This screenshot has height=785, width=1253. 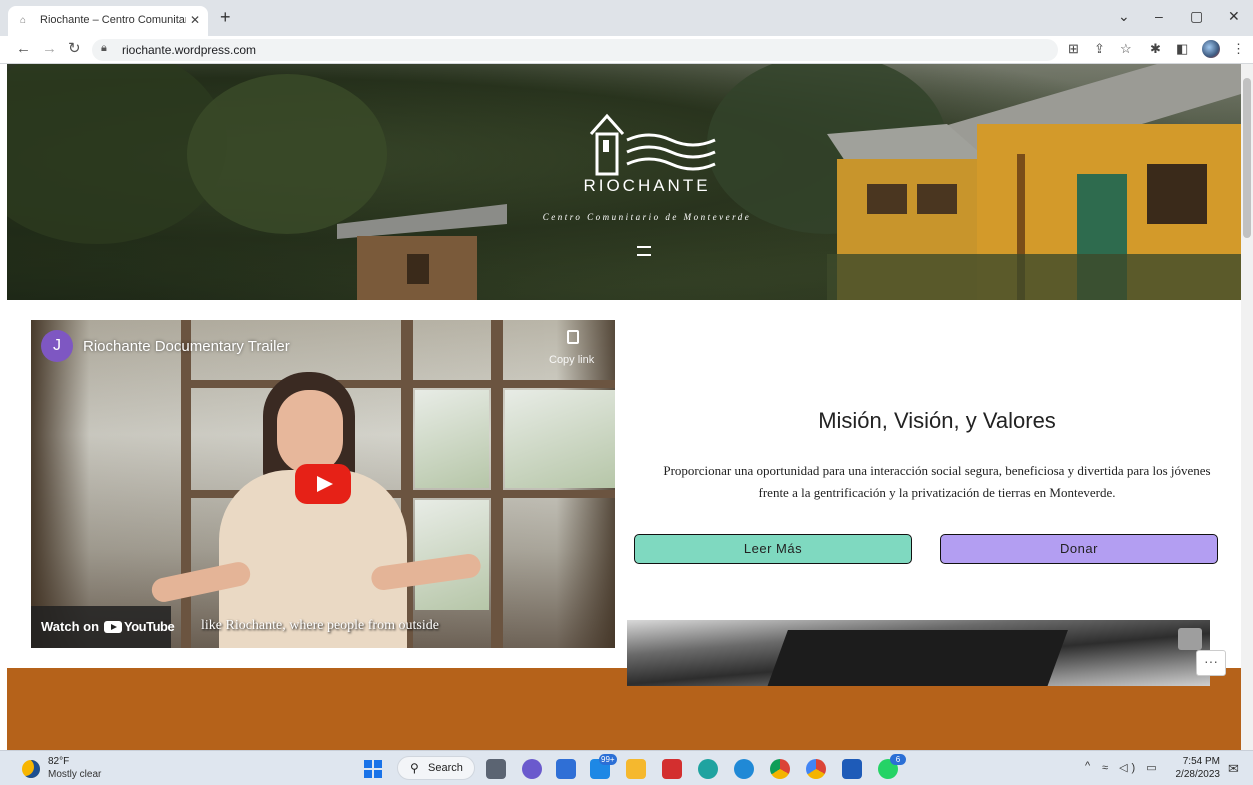 What do you see at coordinates (1073, 49) in the screenshot?
I see `translate-icon: ⊞` at bounding box center [1073, 49].